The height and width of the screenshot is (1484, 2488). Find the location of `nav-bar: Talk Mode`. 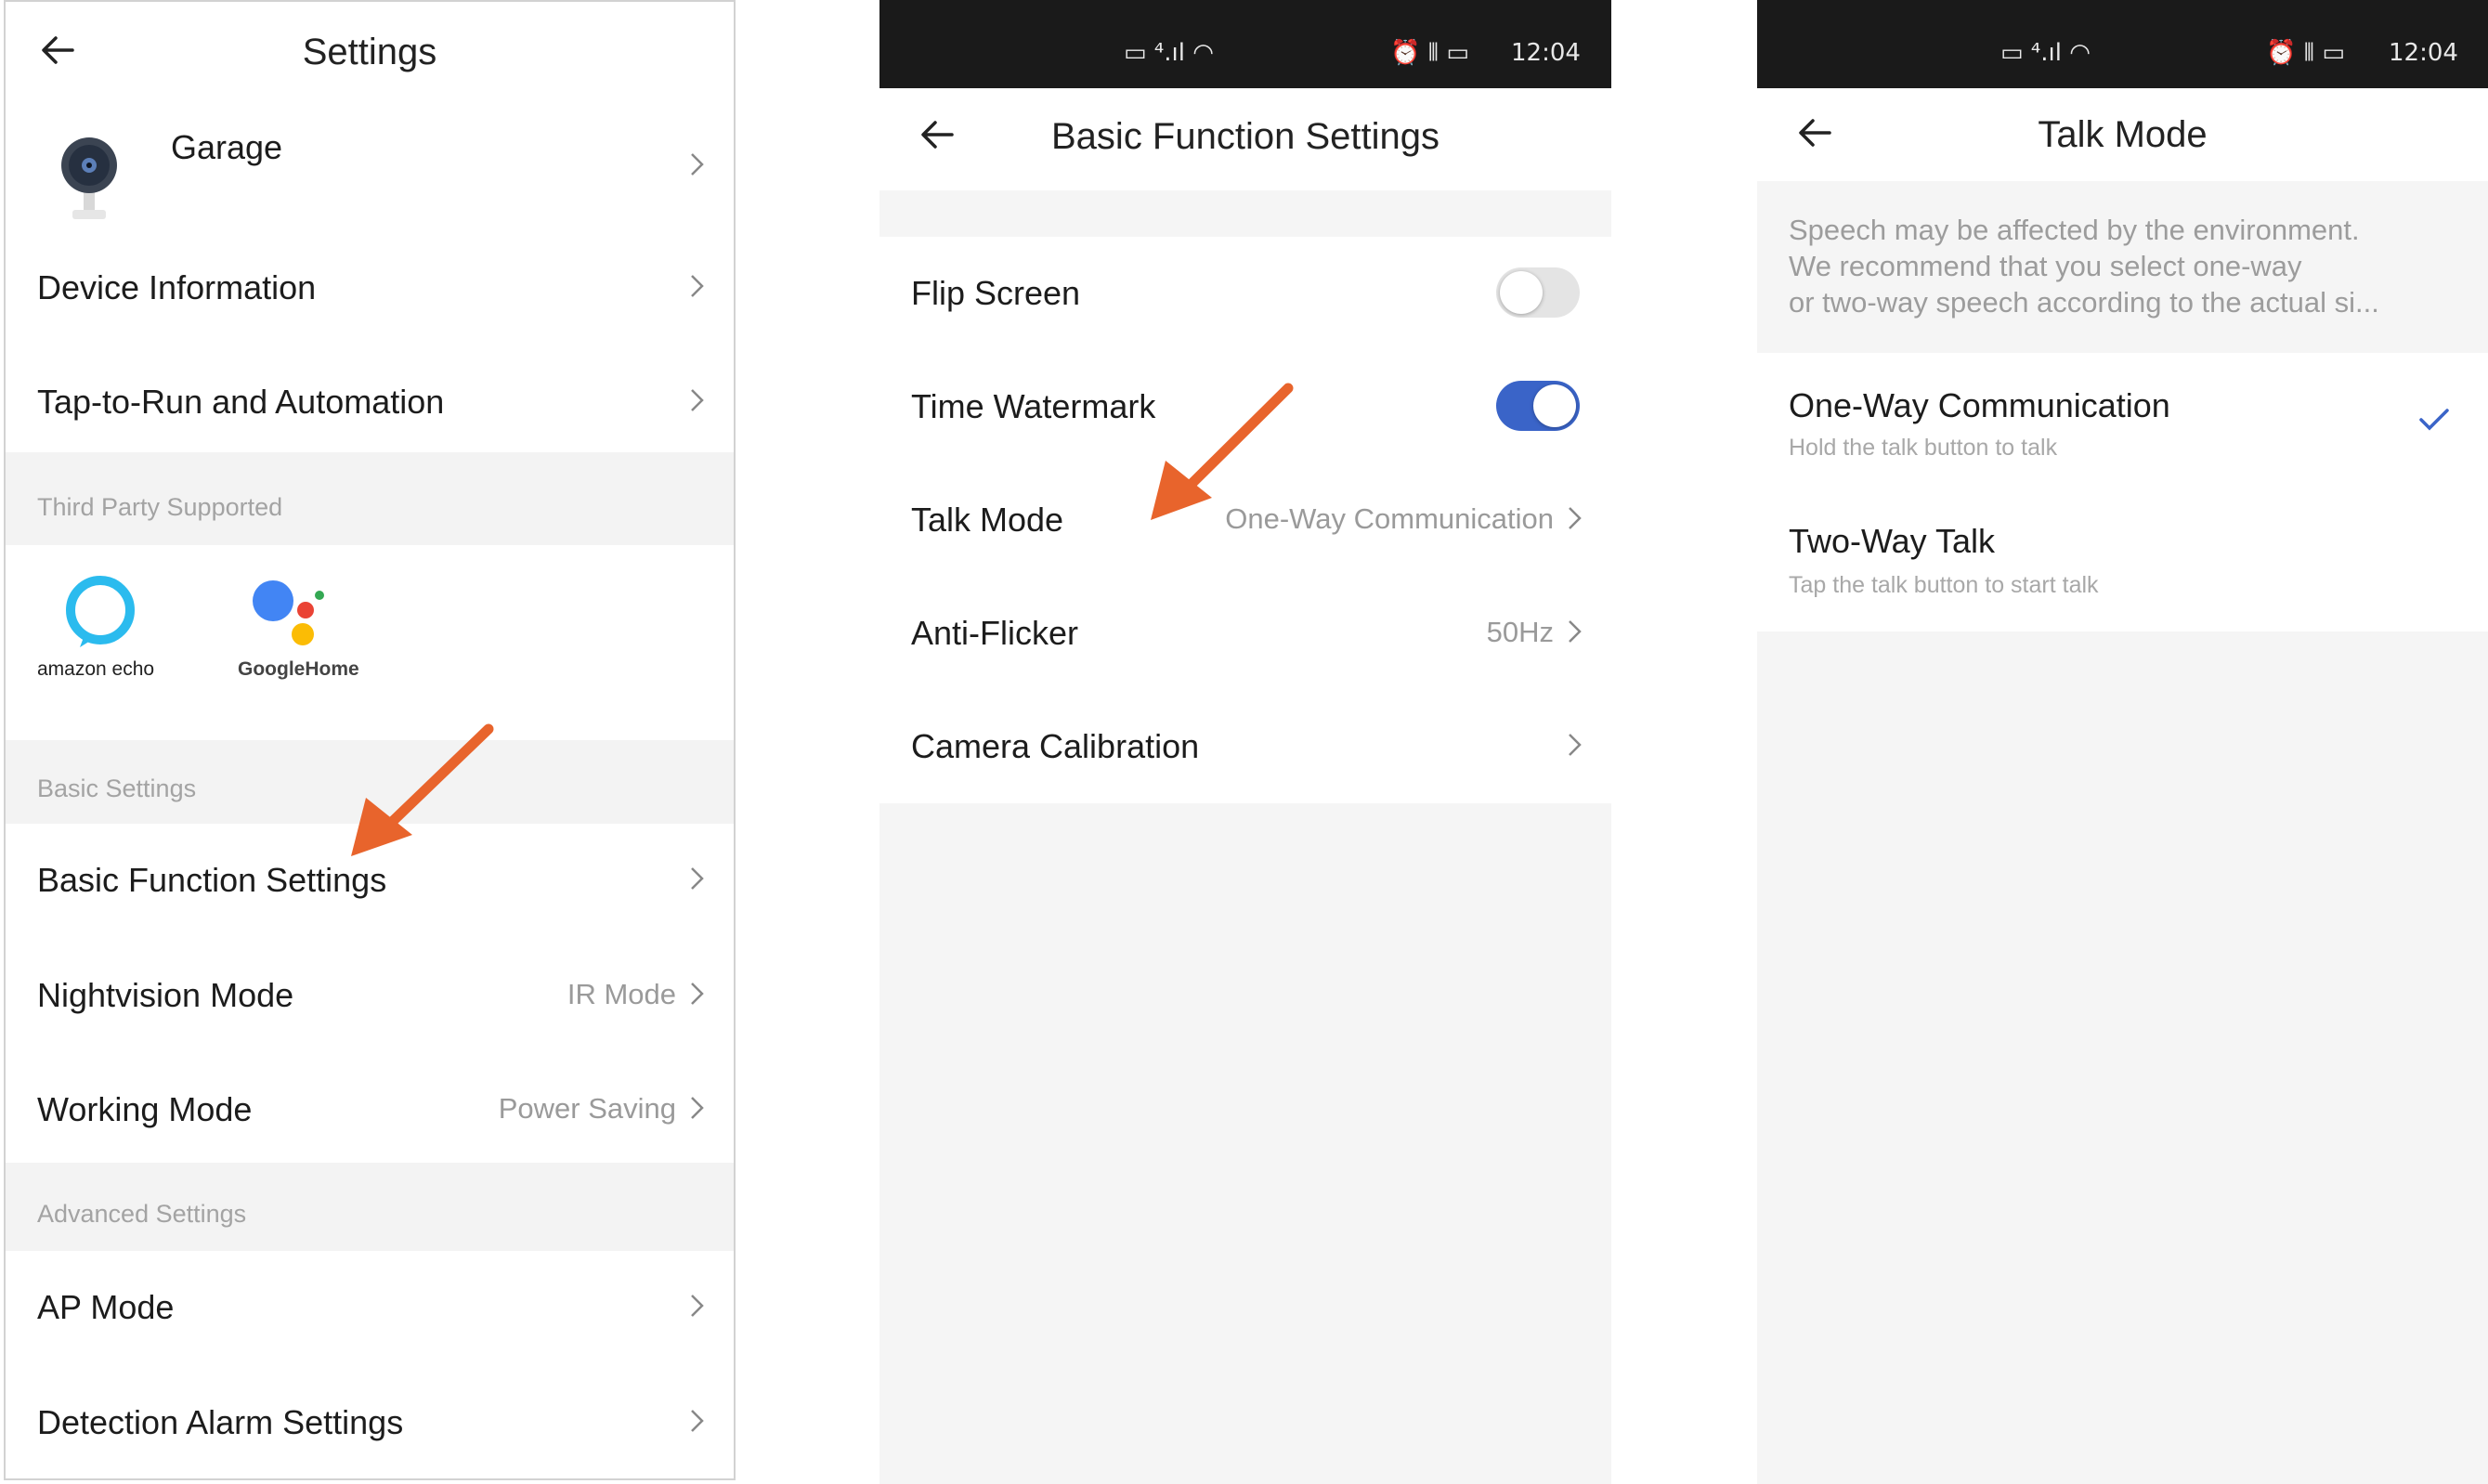

nav-bar: Talk Mode is located at coordinates (2122, 134).